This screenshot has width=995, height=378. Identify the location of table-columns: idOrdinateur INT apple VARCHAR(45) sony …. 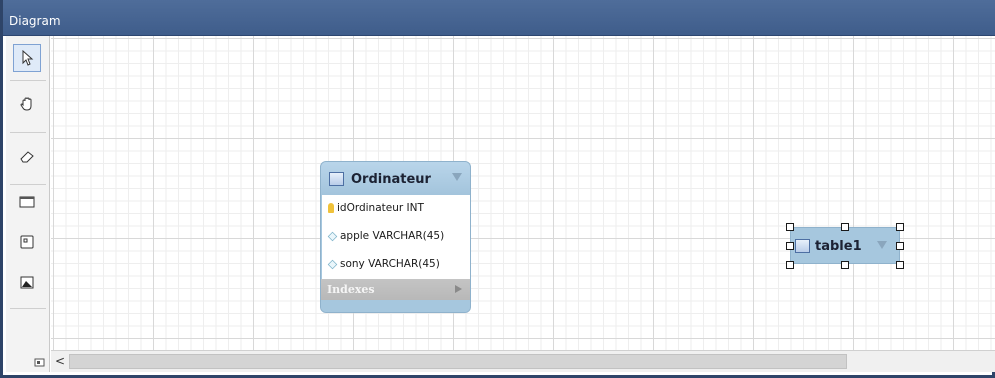
(396, 237).